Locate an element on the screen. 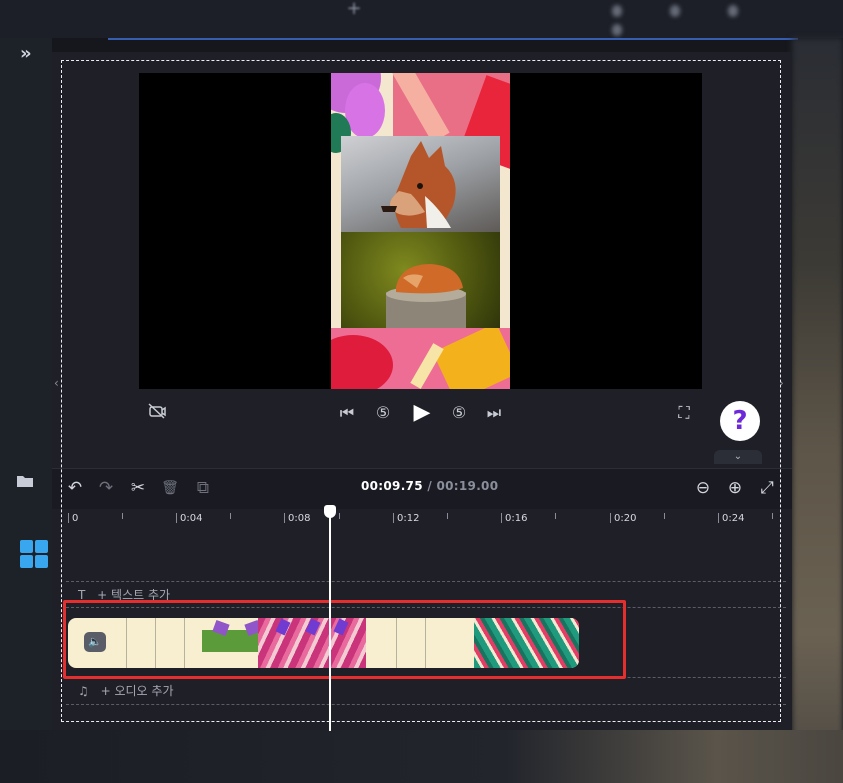 Image resolution: width=843 pixels, height=783 pixels. fullscreen-button: ⛶ is located at coordinates (684, 413).